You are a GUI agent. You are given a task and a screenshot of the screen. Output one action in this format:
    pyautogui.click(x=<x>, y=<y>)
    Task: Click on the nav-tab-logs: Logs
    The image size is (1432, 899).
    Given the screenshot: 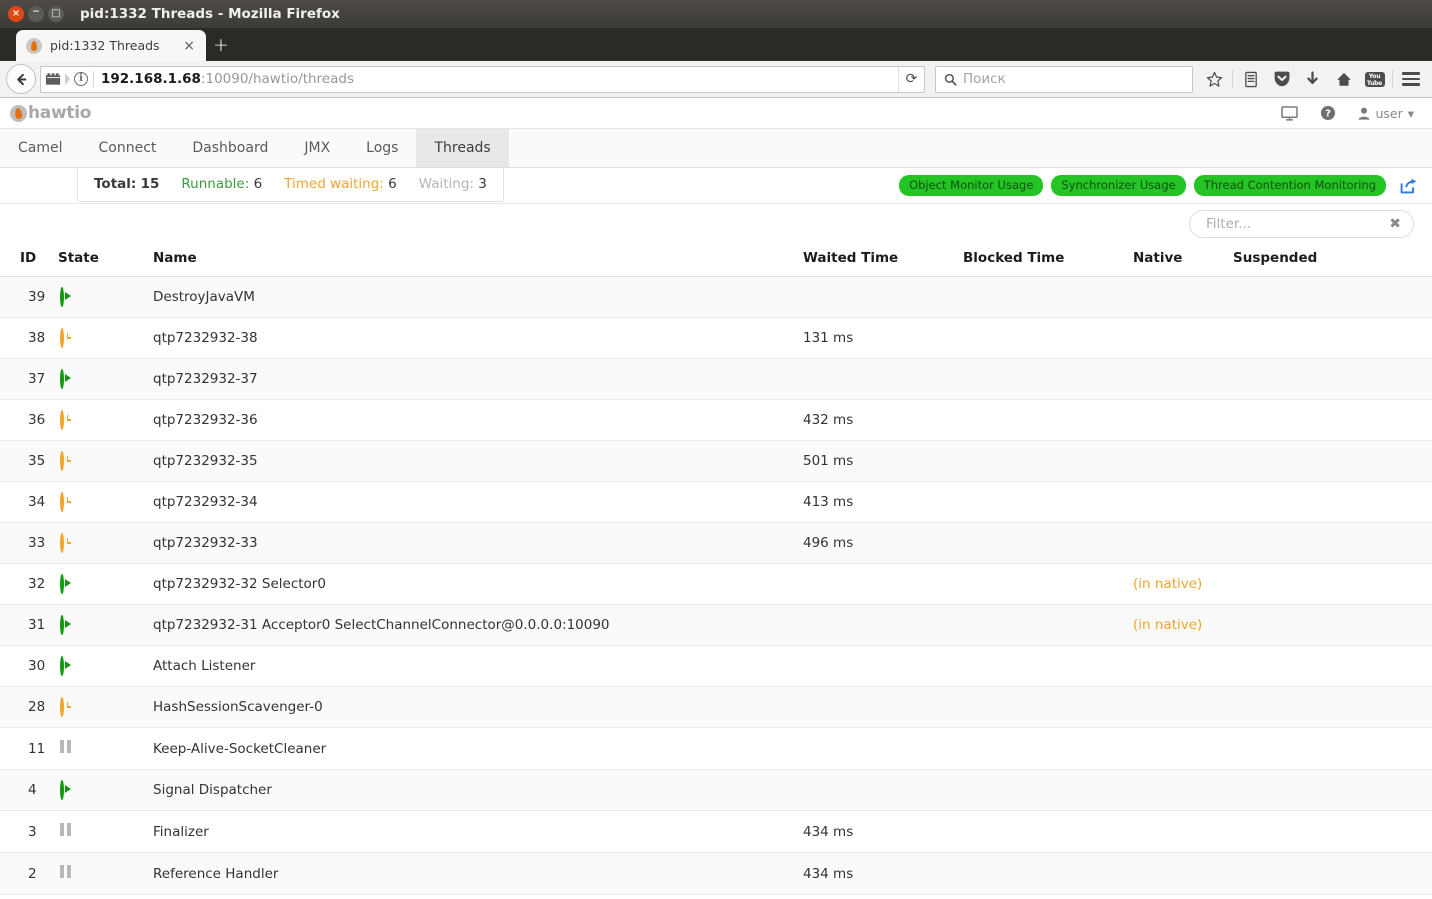 What is the action you would take?
    pyautogui.click(x=382, y=148)
    